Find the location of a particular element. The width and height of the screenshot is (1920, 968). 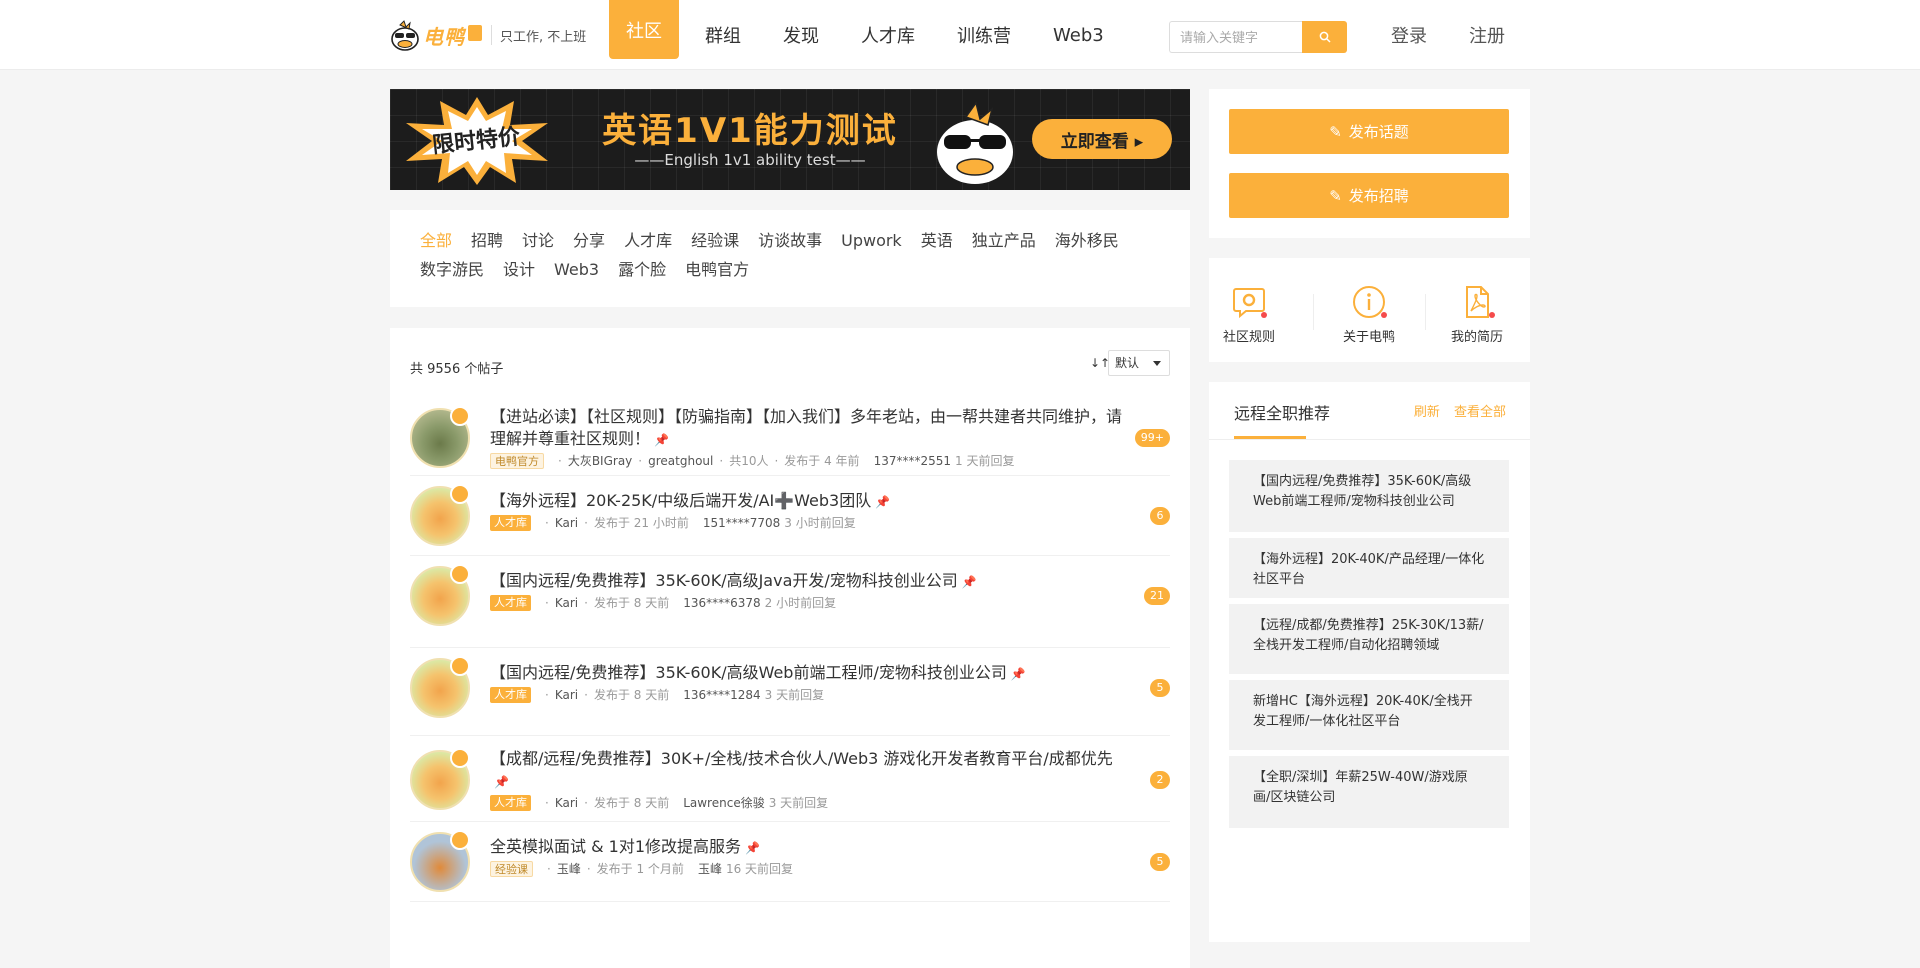

category-tab: 人才库 is located at coordinates (648, 240).